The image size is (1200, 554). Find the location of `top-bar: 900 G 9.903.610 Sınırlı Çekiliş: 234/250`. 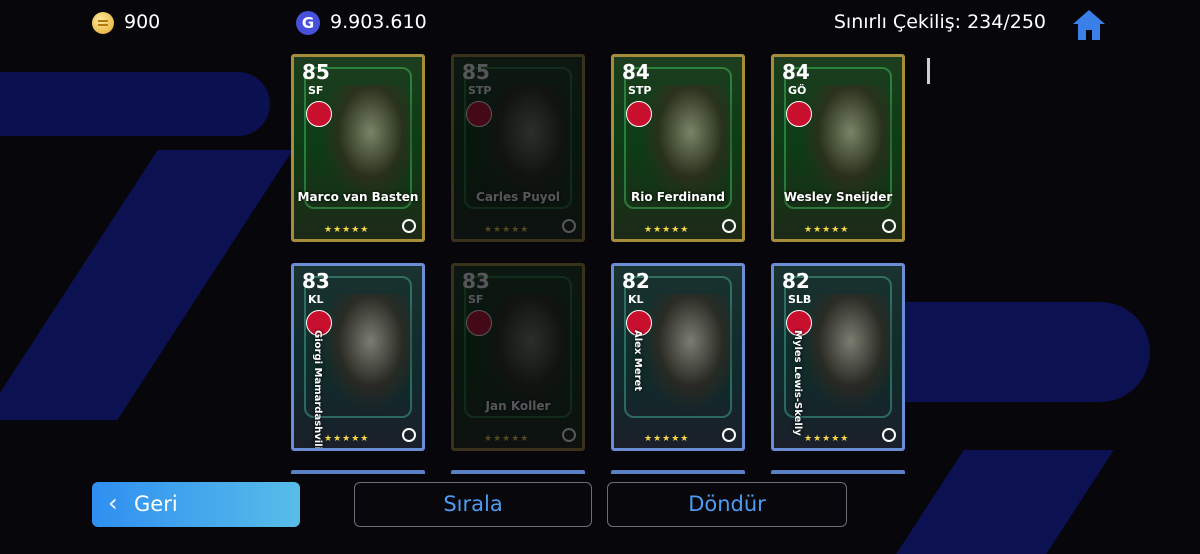

top-bar: 900 G 9.903.610 Sınırlı Çekiliş: 234/250 is located at coordinates (600, 23).